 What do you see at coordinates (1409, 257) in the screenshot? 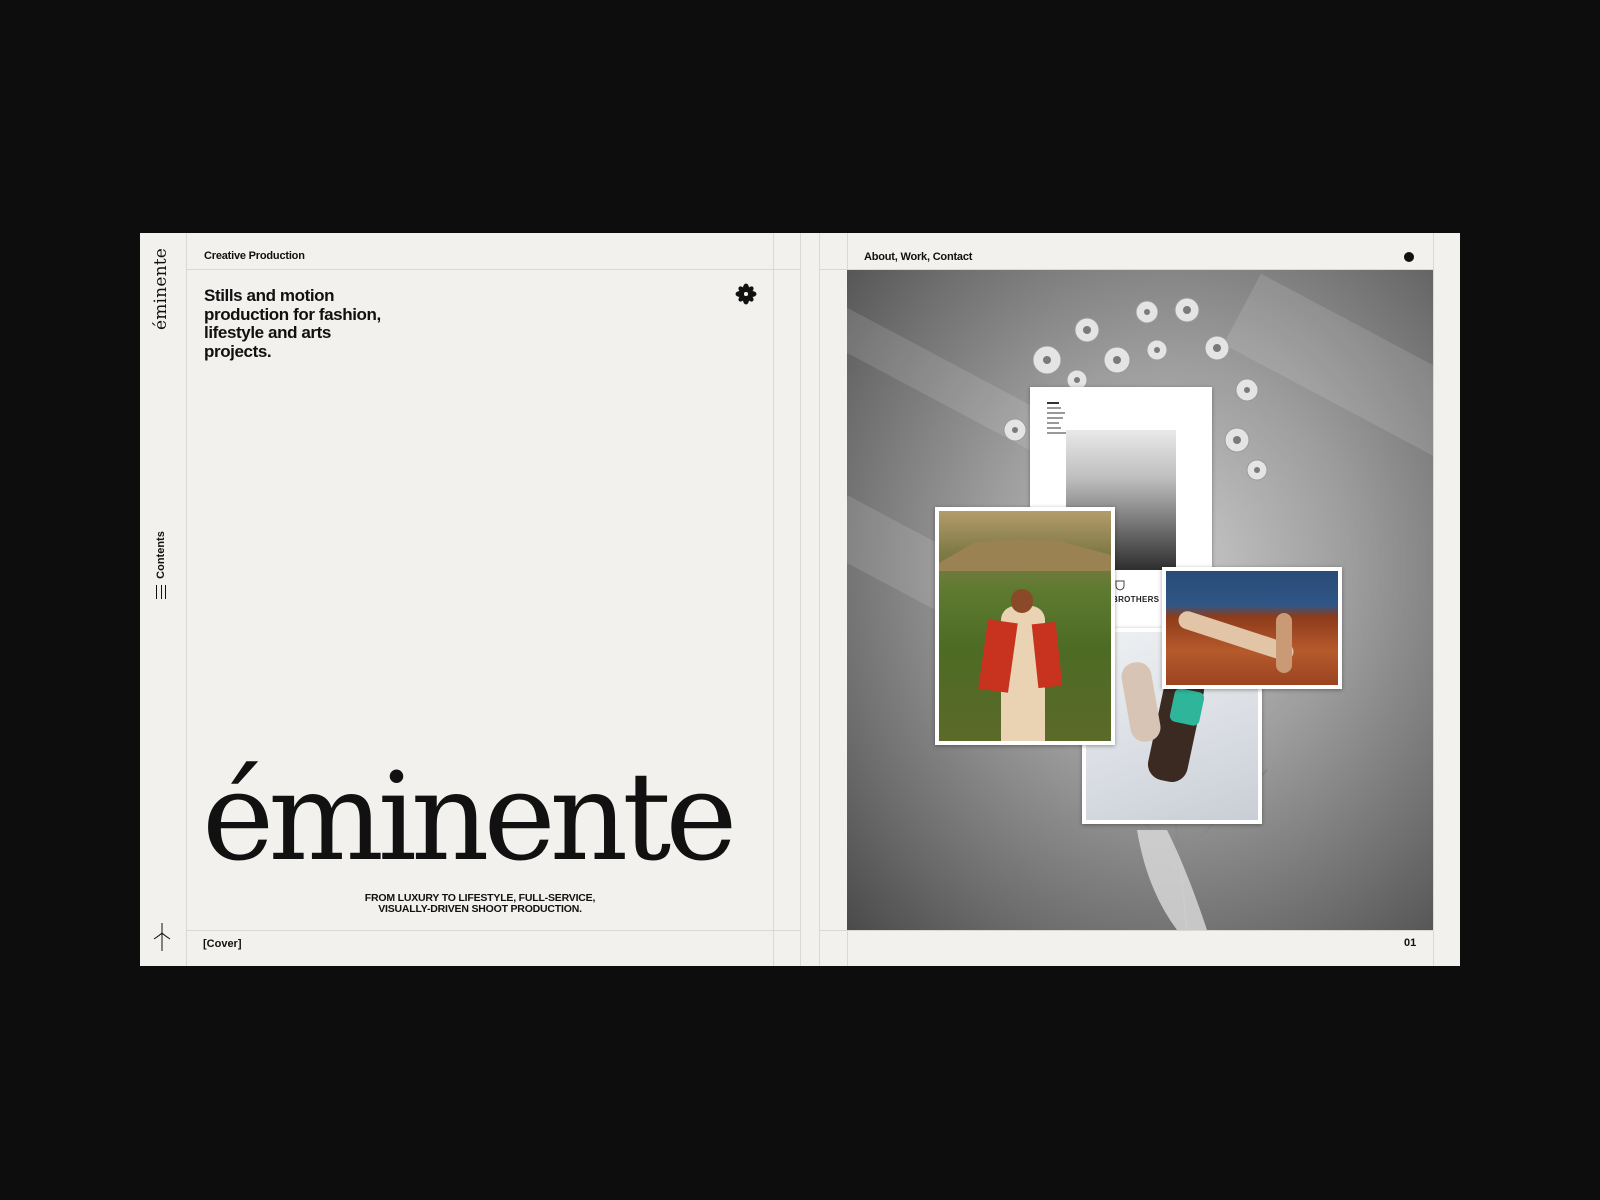
I see `dot-icon` at bounding box center [1409, 257].